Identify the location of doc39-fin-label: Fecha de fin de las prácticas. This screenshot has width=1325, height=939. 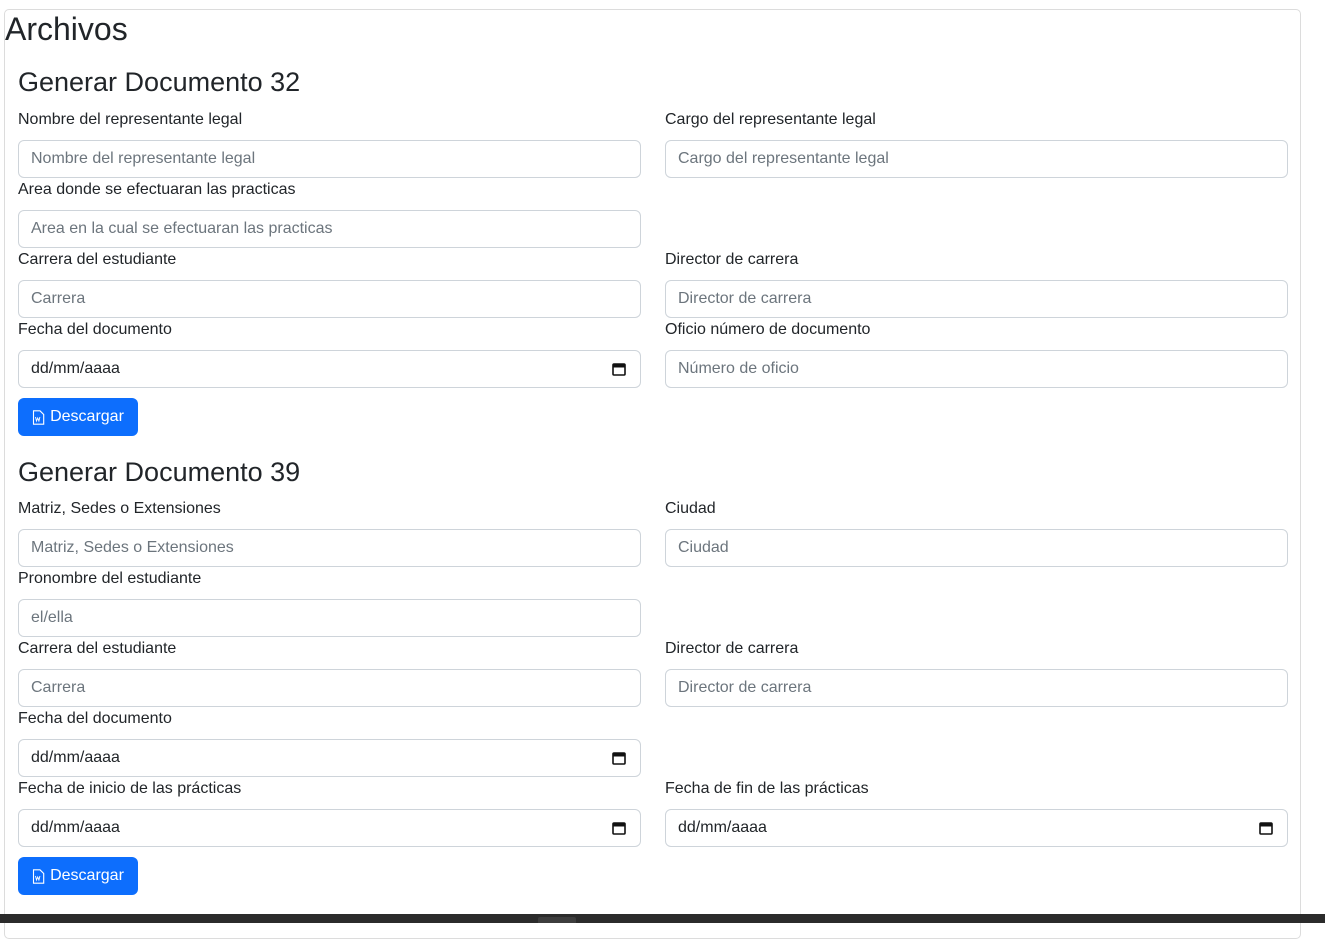
(767, 788).